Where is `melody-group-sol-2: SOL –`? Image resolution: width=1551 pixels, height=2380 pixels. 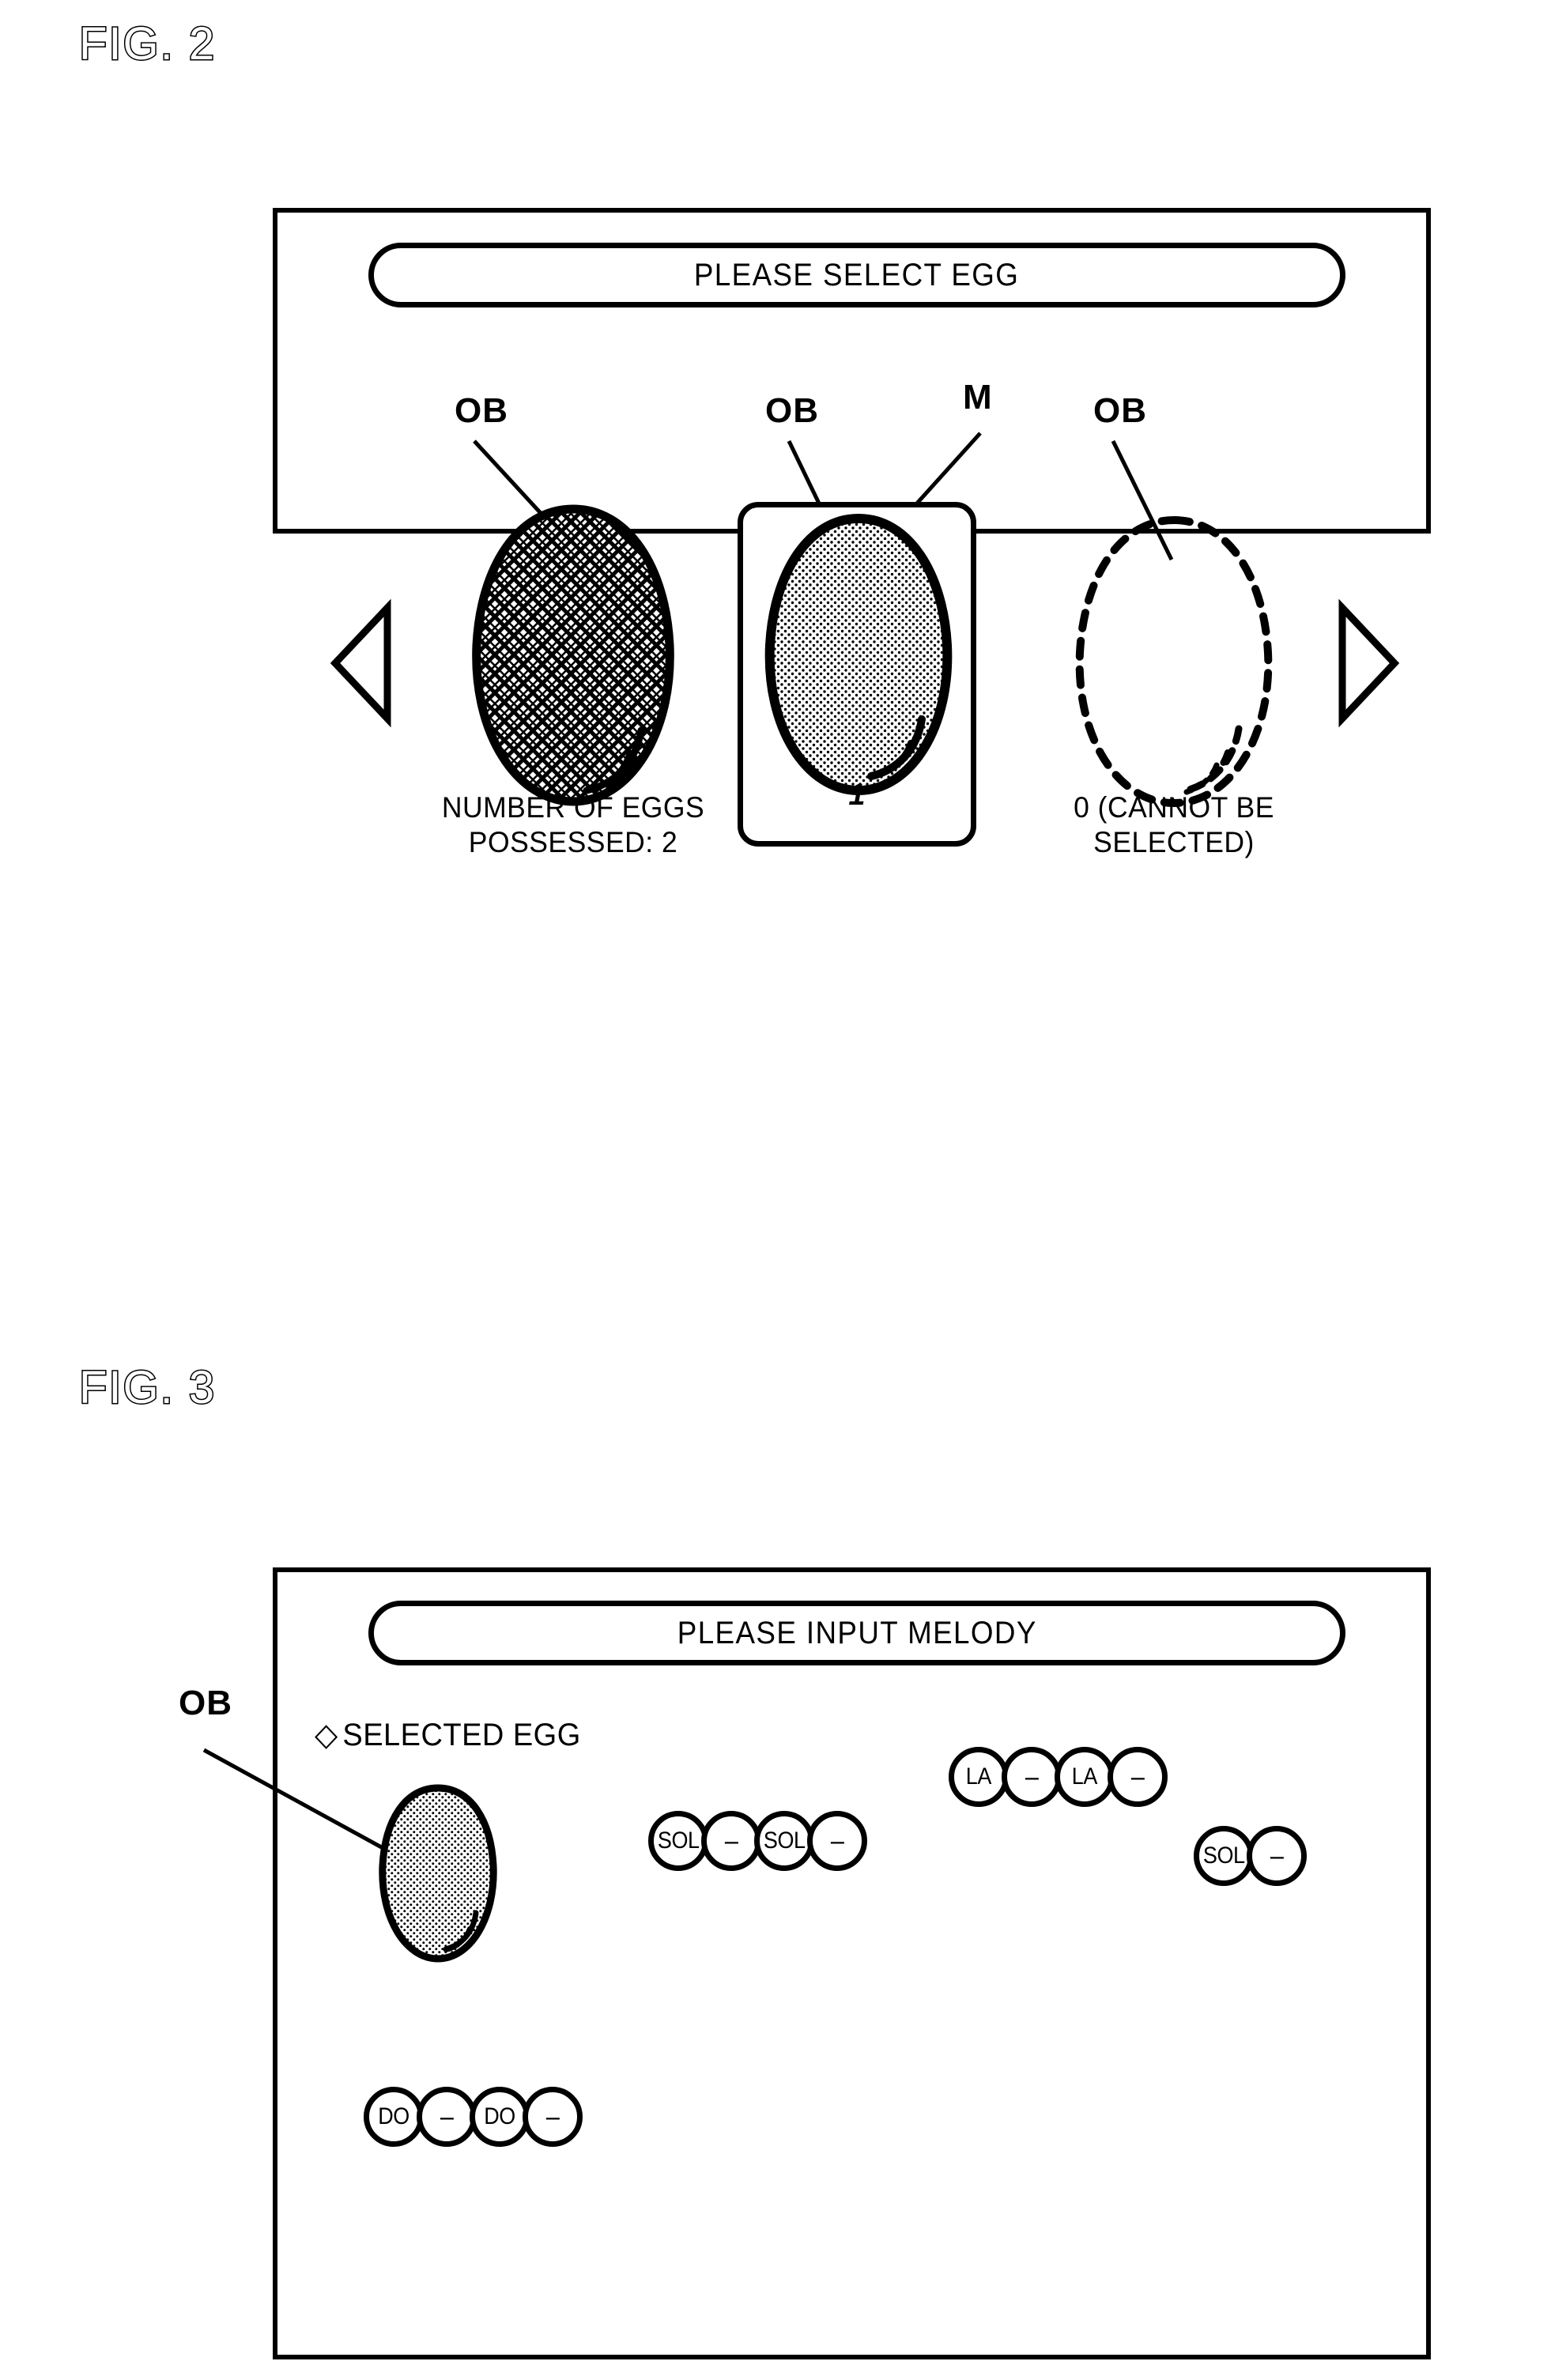 melody-group-sol-2: SOL – is located at coordinates (1250, 1856).